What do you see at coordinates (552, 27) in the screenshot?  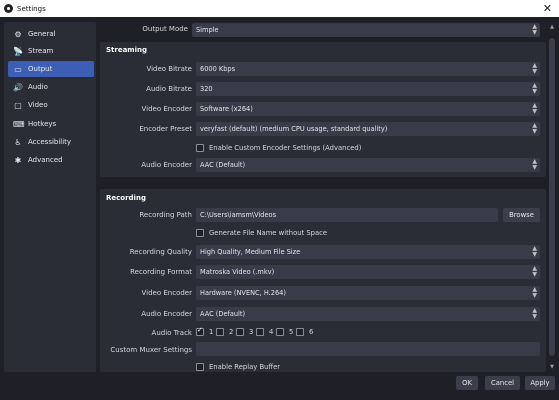 I see `scroll-up-icon: ▲` at bounding box center [552, 27].